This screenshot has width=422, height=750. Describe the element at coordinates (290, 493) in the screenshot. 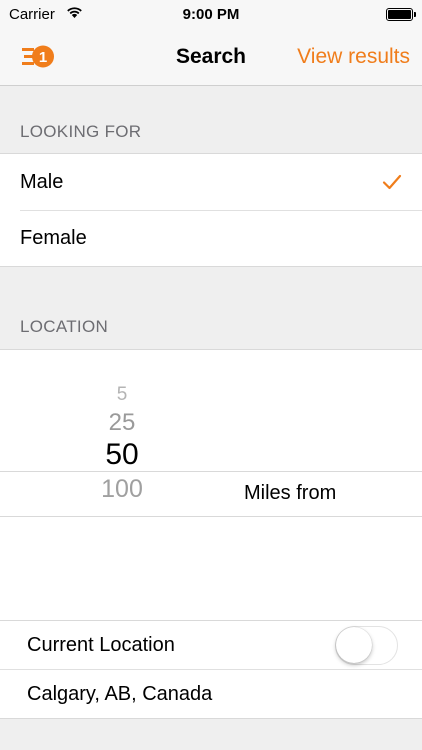

I see `miles-from-label: Miles from` at that location.